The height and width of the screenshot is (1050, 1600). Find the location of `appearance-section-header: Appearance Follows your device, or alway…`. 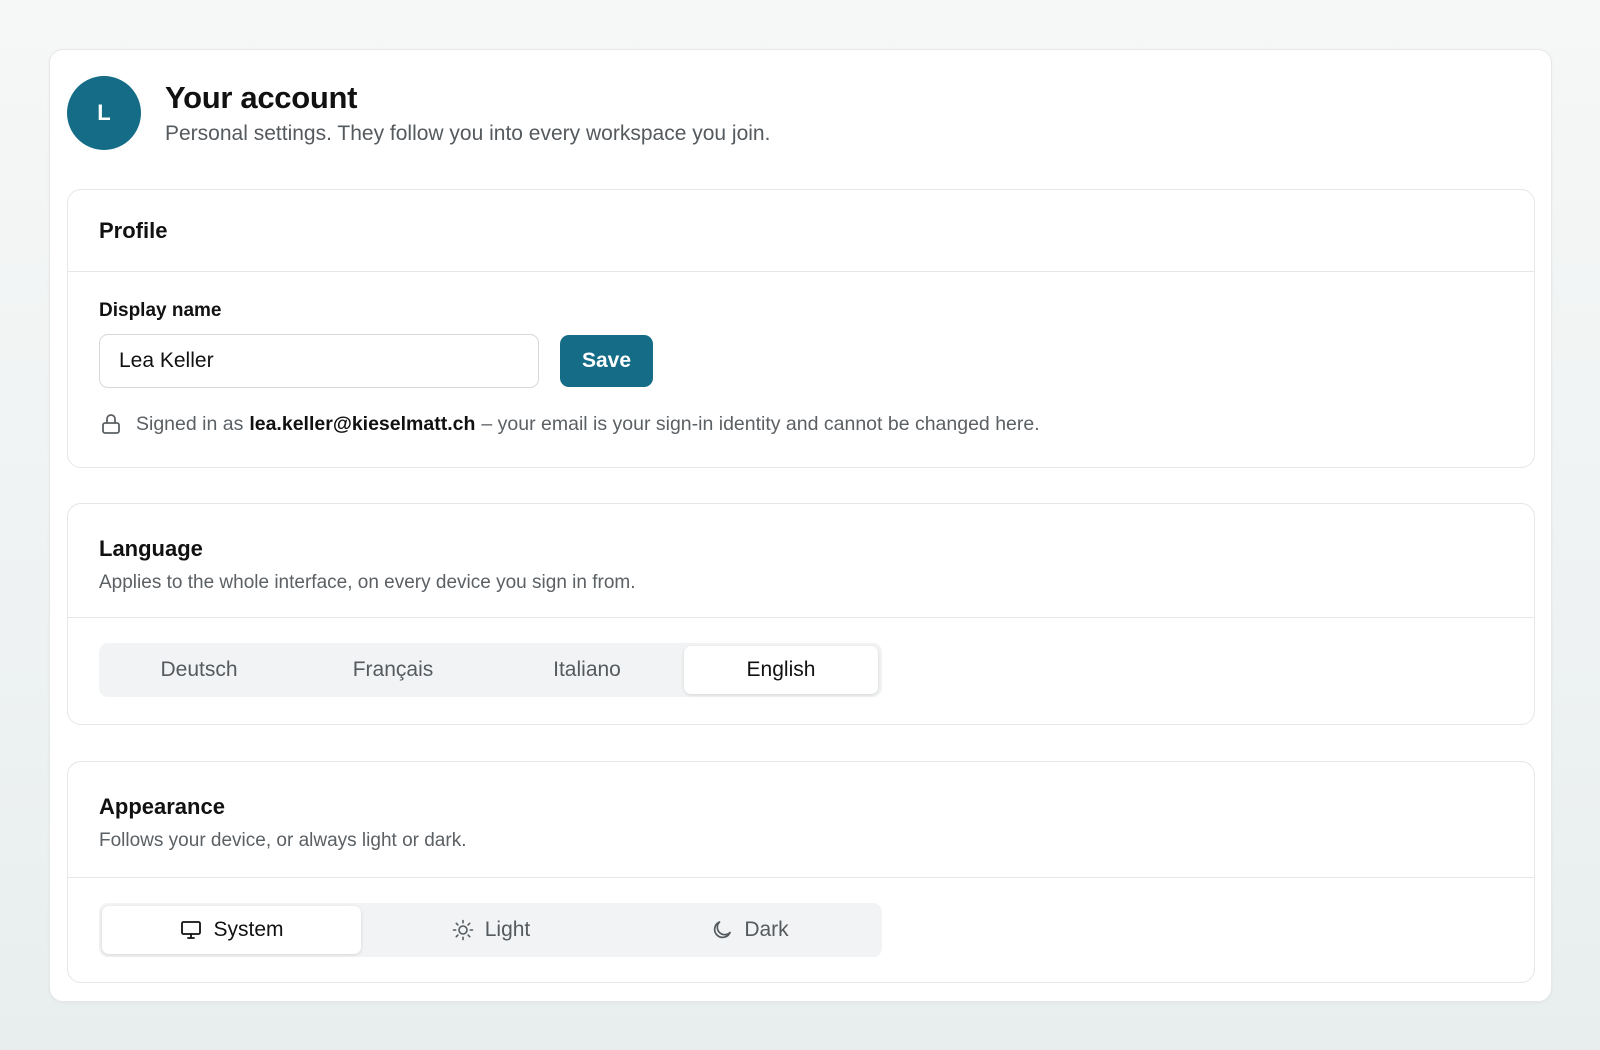

appearance-section-header: Appearance Follows your device, or alway… is located at coordinates (801, 820).